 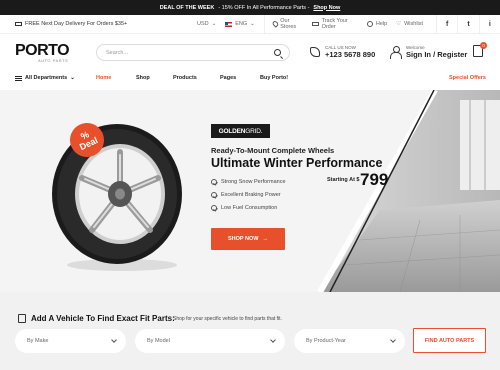 I want to click on promo-shop-link: Shop Now, so click(x=326, y=8).